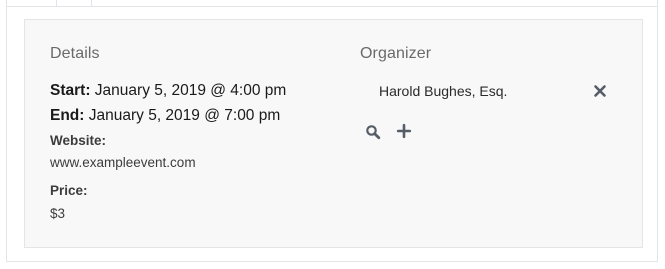 This screenshot has height=269, width=665. I want to click on price-value: $3, so click(58, 213).